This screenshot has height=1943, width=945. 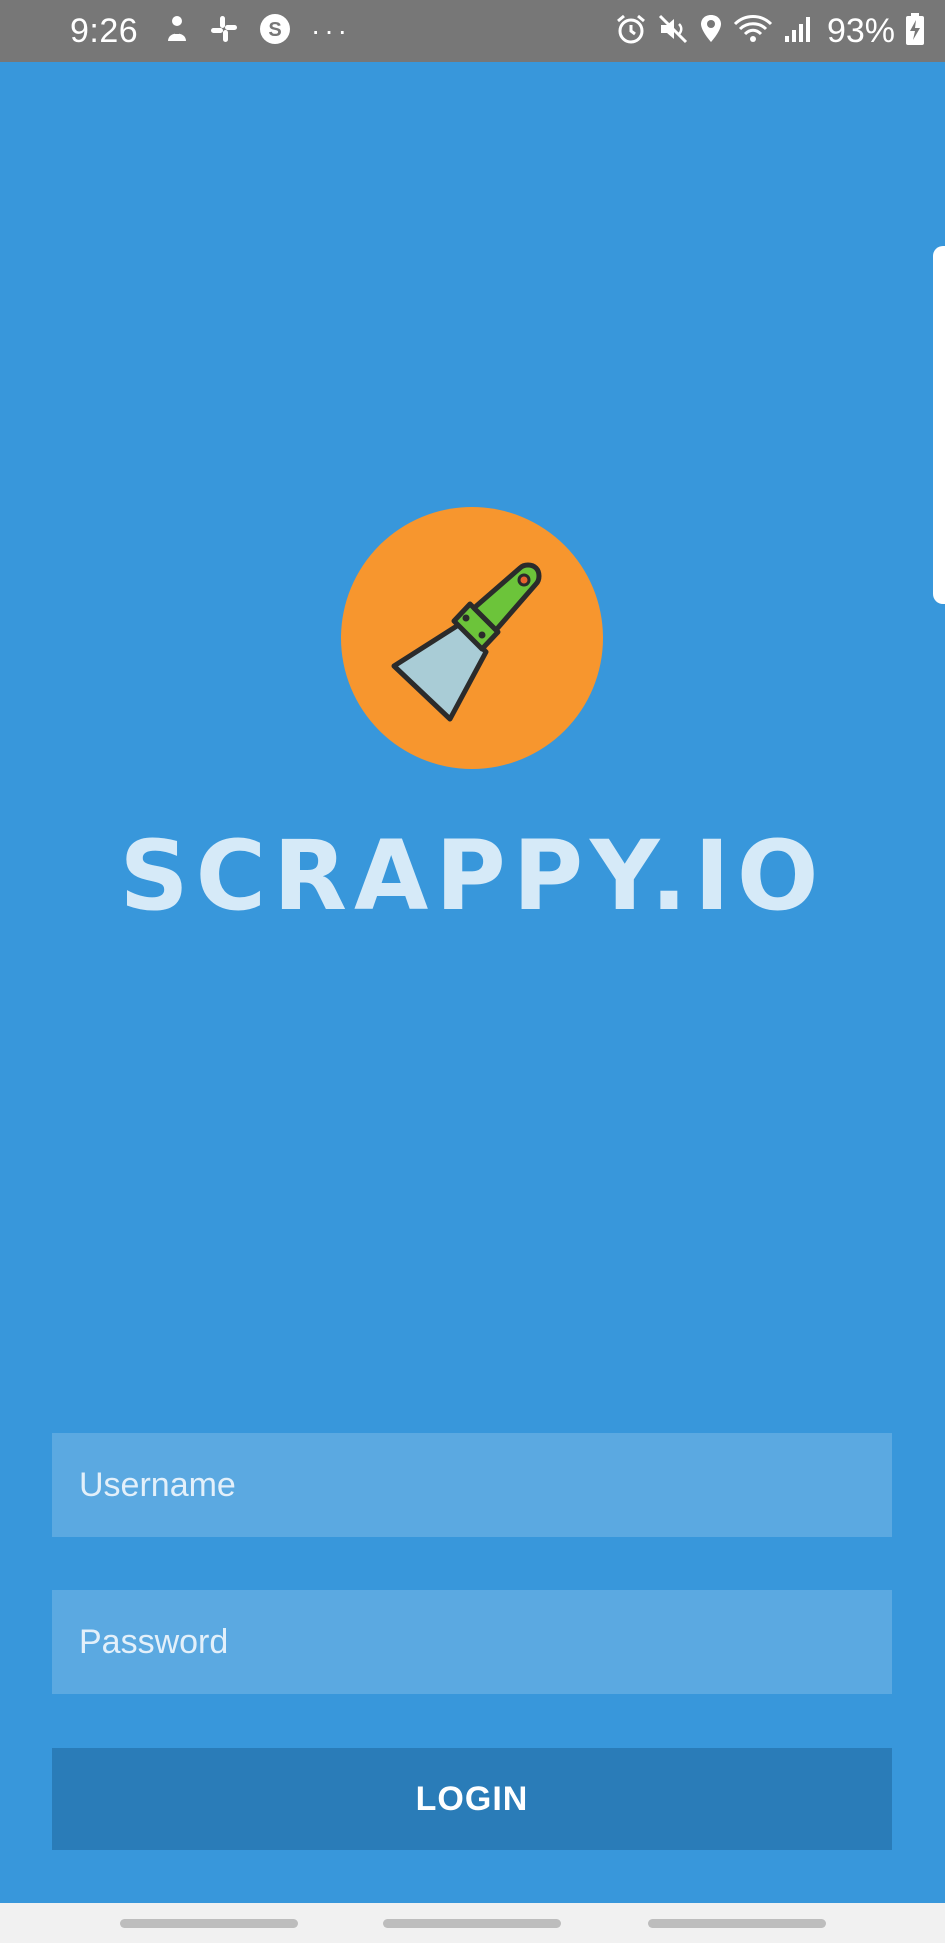 What do you see at coordinates (631, 31) in the screenshot?
I see `alarm-icon` at bounding box center [631, 31].